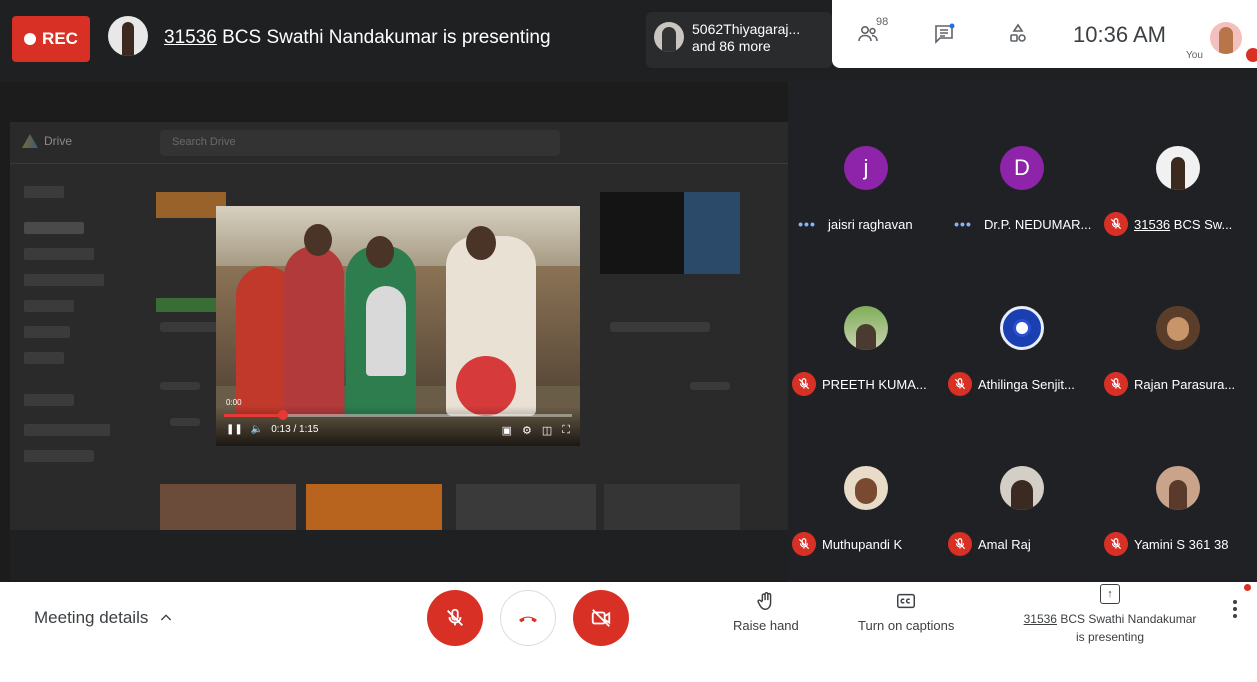 The width and height of the screenshot is (1257, 682). Describe the element at coordinates (527, 430) in the screenshot. I see `settings-icon: ⚙` at that location.